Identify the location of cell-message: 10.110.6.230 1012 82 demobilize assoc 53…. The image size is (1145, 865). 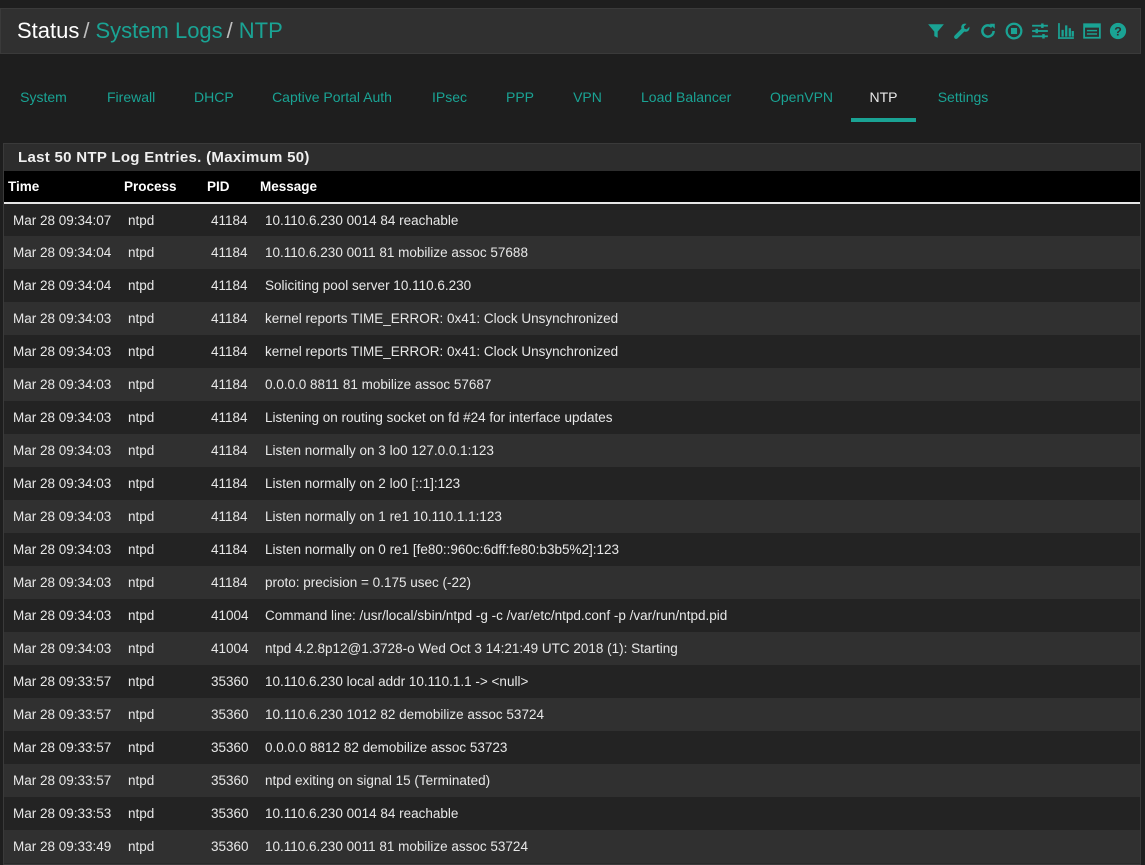
(404, 714).